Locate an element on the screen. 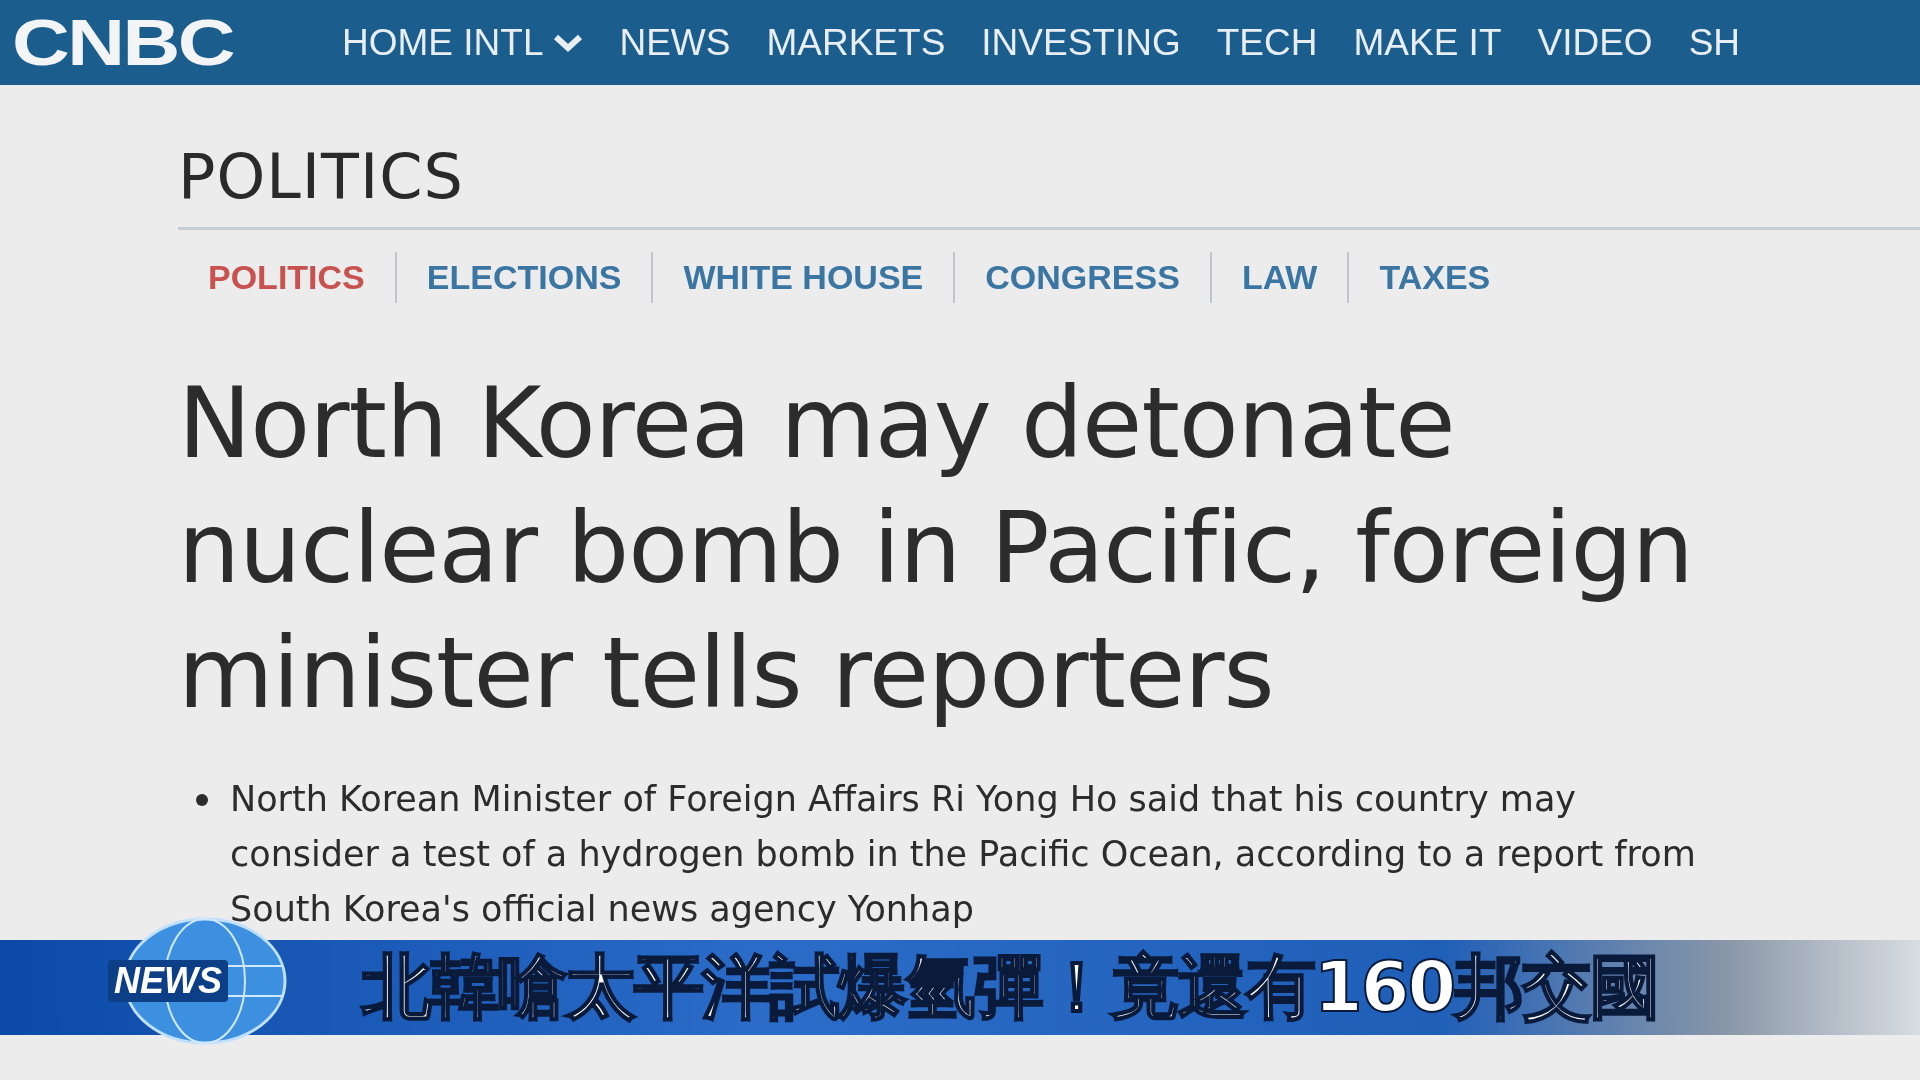  section-tab: CONGRESS is located at coordinates (1081, 277).